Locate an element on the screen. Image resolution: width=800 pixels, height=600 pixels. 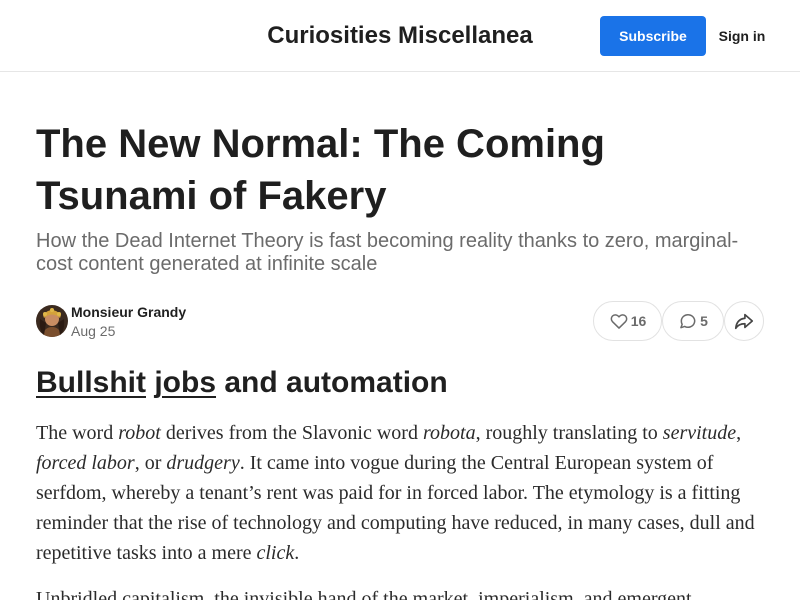
avatar-image is located at coordinates (52, 321).